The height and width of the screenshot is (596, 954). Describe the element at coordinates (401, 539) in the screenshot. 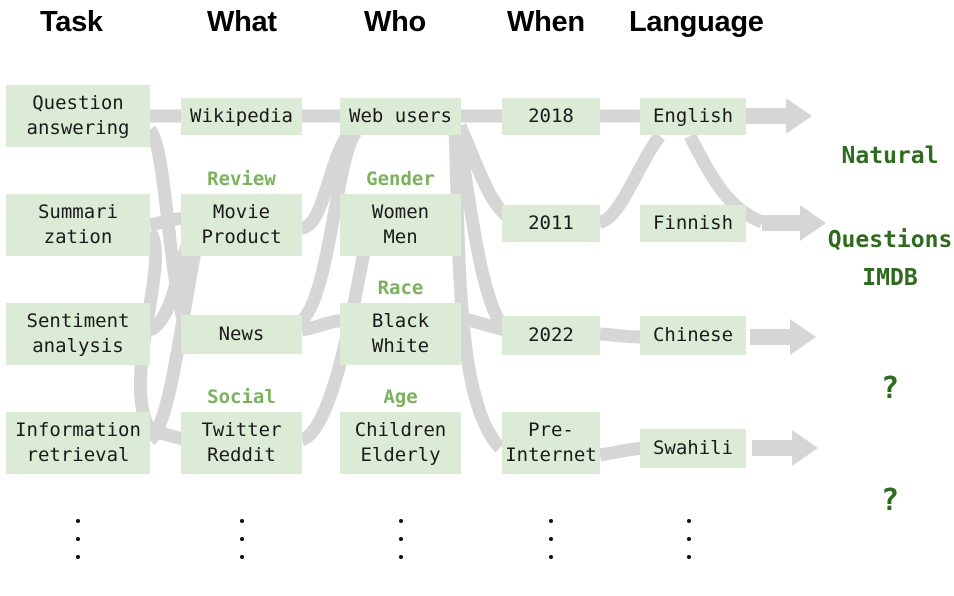

I see `ellipsis-who` at that location.